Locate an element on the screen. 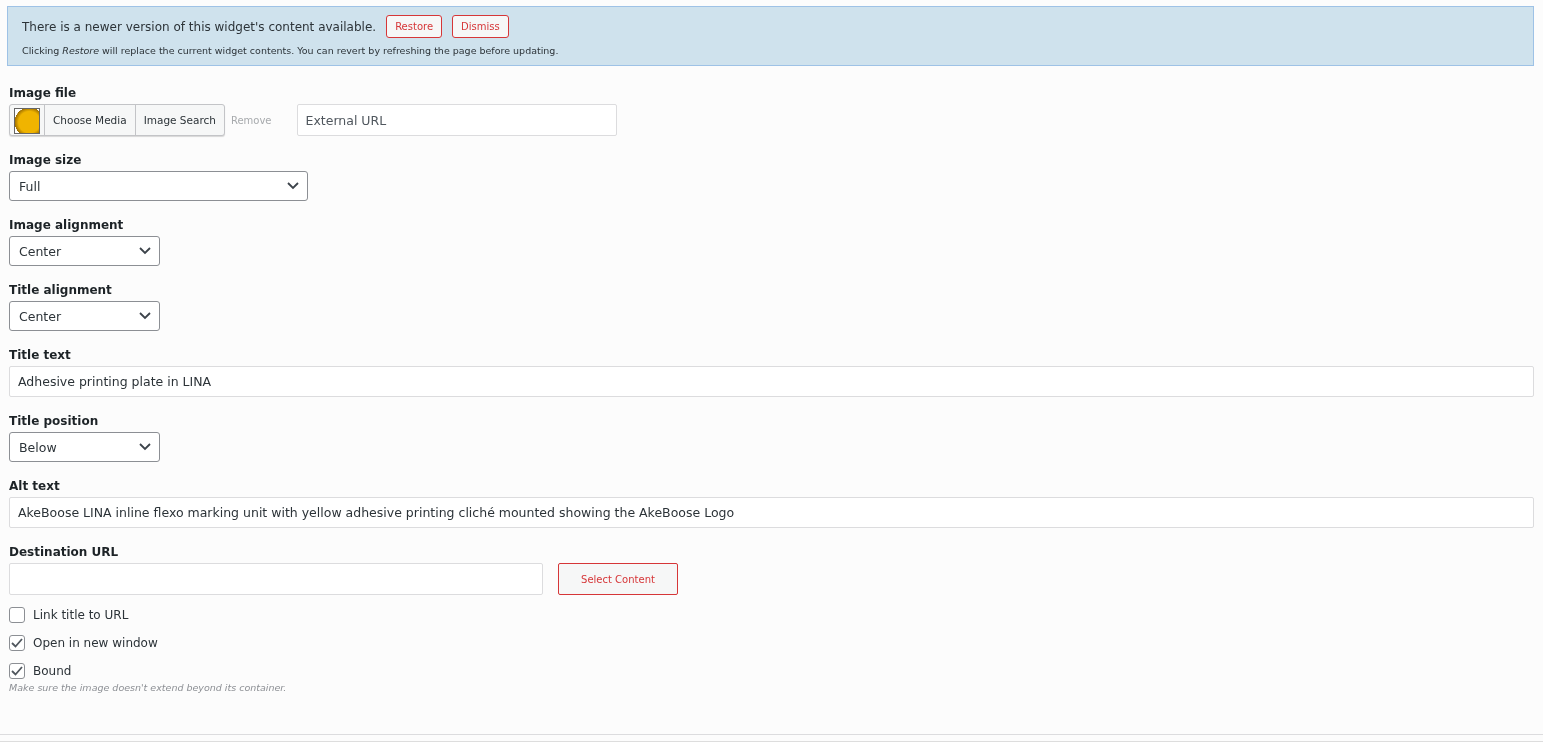  select-content-button: Select Content is located at coordinates (618, 579).